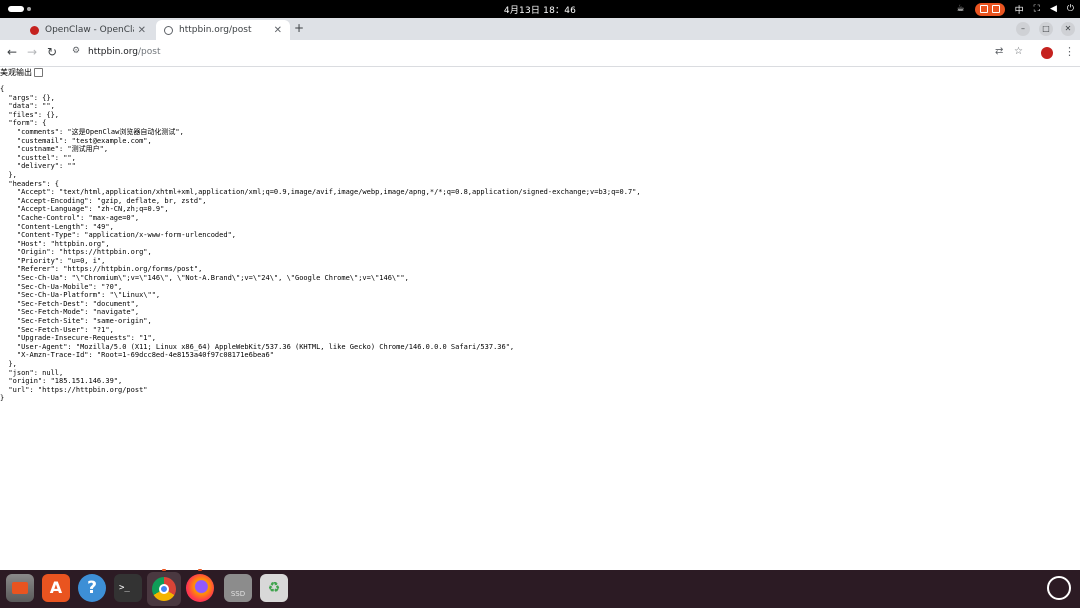  Describe the element at coordinates (149, 52) in the screenshot. I see `url-path: /post` at that location.